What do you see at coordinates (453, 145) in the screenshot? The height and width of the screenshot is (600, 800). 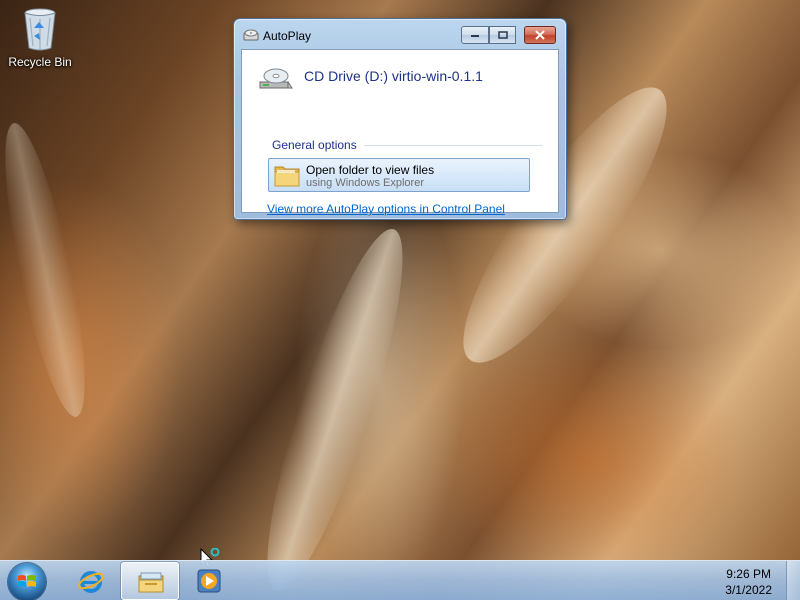 I see `group-divider` at bounding box center [453, 145].